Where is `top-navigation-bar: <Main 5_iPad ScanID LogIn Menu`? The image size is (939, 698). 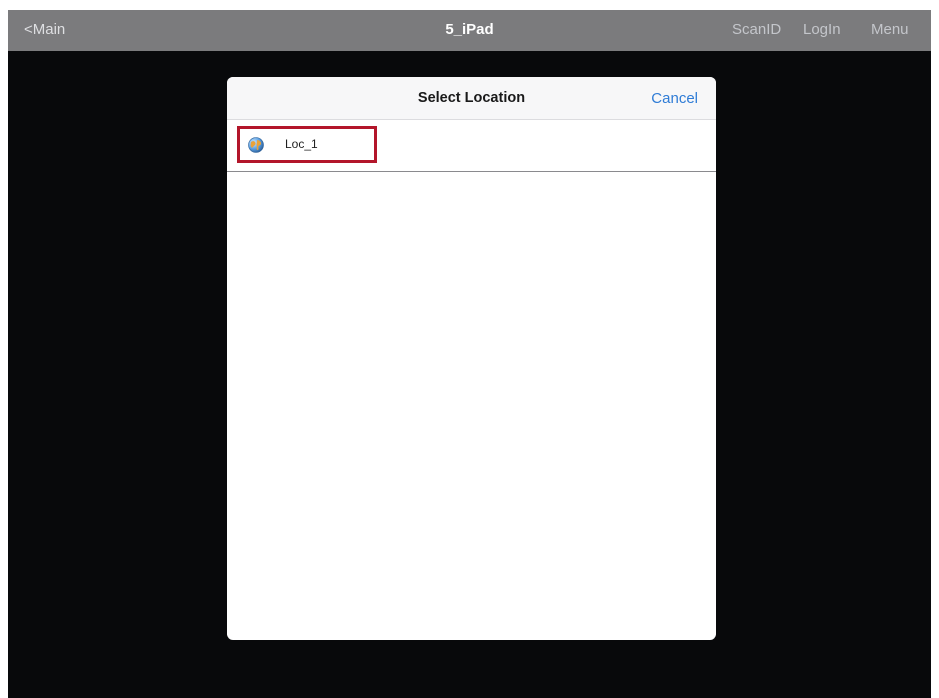
top-navigation-bar: <Main 5_iPad ScanID LogIn Menu is located at coordinates (469, 30).